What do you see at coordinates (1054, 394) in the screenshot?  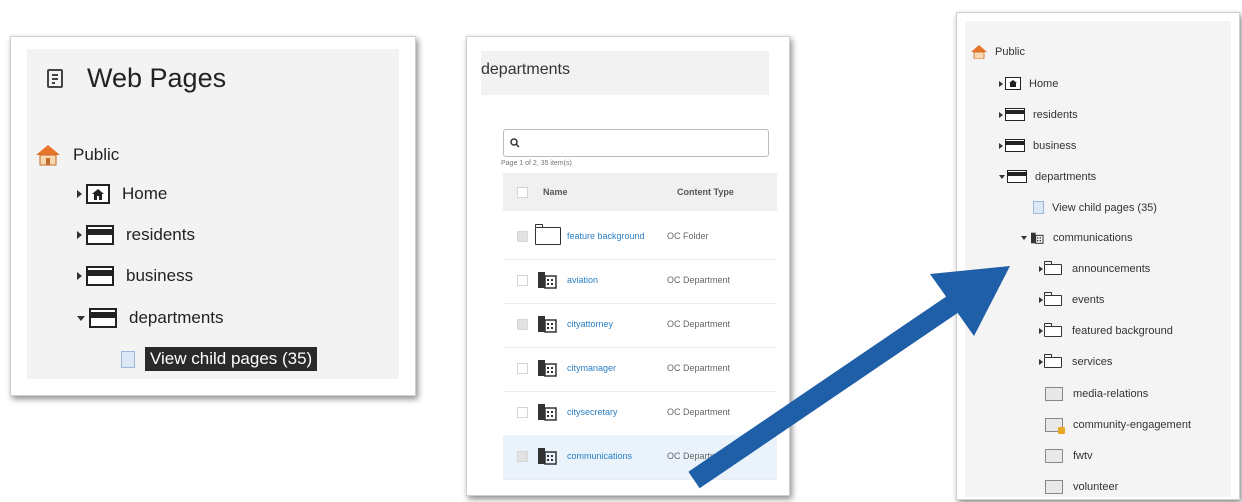 I see `content-page-icon` at bounding box center [1054, 394].